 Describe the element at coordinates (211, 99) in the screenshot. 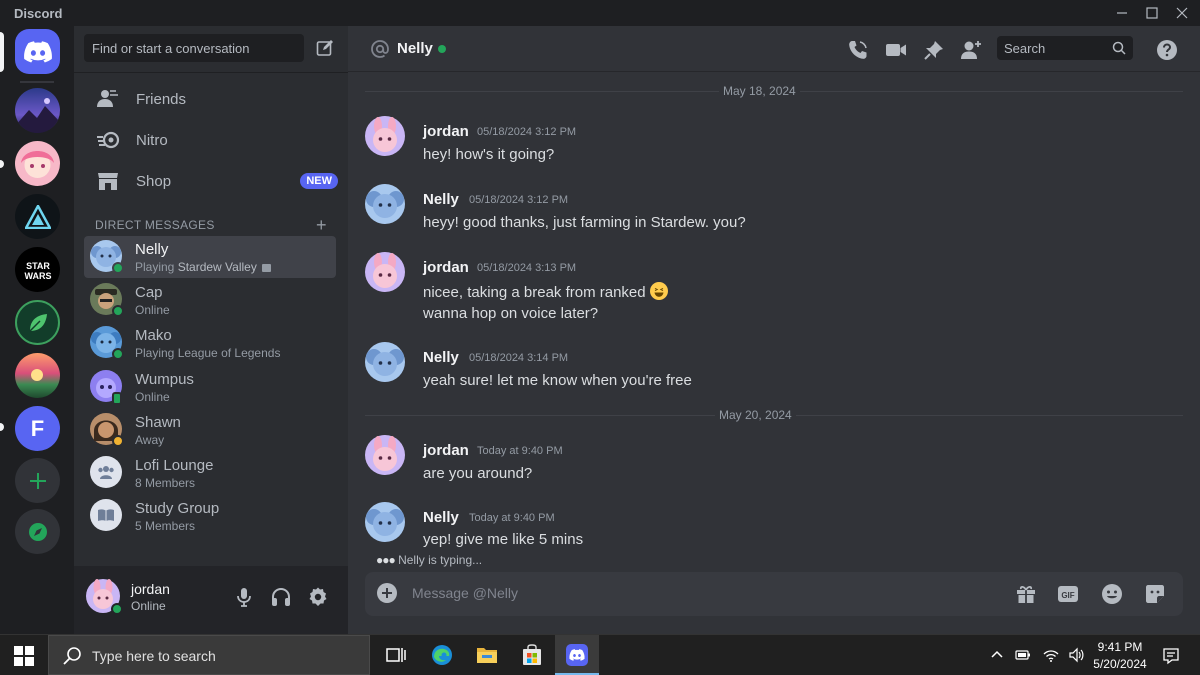

I see `nav-friends: Friends` at that location.